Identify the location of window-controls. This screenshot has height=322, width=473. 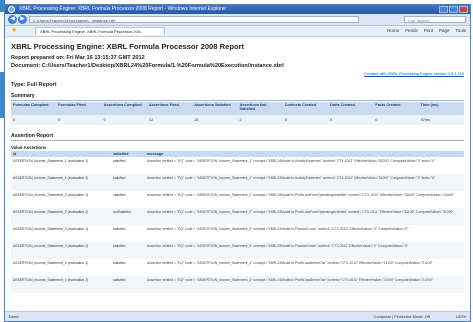
(453, 9).